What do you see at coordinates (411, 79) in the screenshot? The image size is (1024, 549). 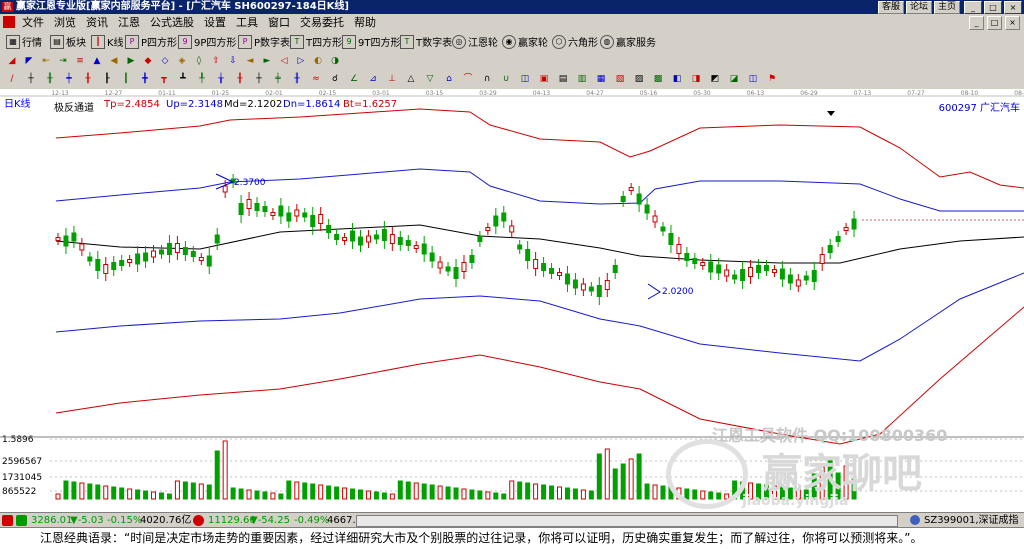 I see `drawing-tool-icon: △` at bounding box center [411, 79].